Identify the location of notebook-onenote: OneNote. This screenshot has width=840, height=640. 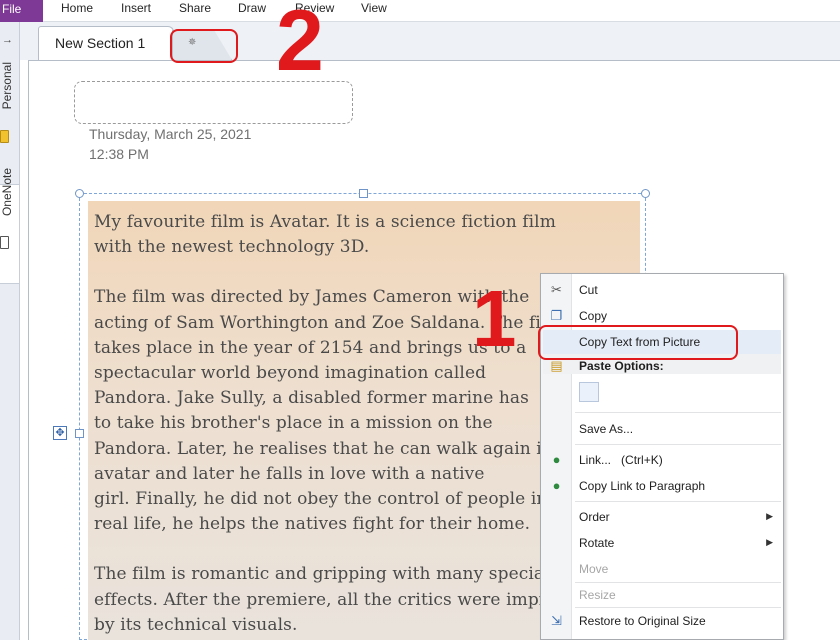
(7, 192).